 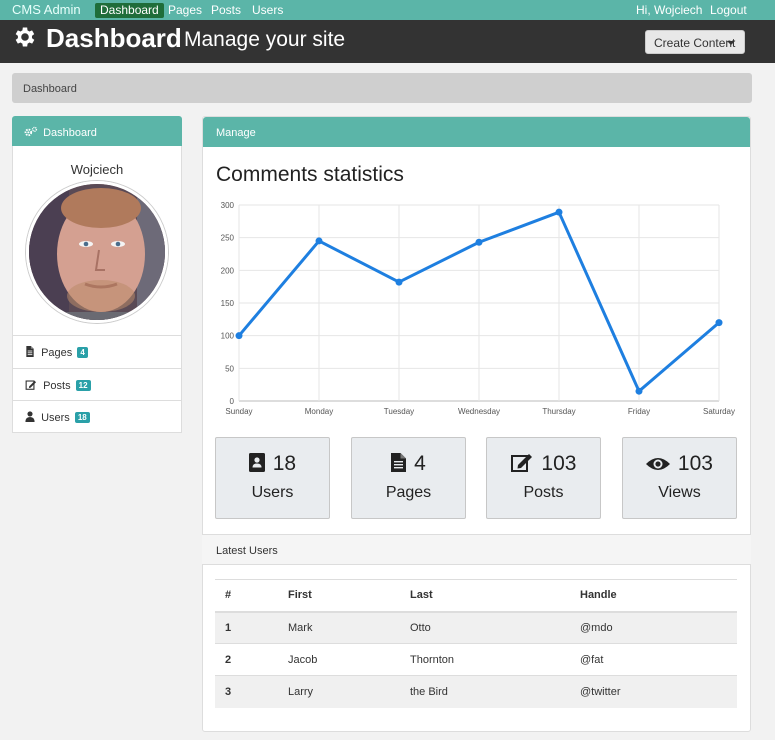 What do you see at coordinates (57, 353) in the screenshot?
I see `sidebar-item-label: Pages` at bounding box center [57, 353].